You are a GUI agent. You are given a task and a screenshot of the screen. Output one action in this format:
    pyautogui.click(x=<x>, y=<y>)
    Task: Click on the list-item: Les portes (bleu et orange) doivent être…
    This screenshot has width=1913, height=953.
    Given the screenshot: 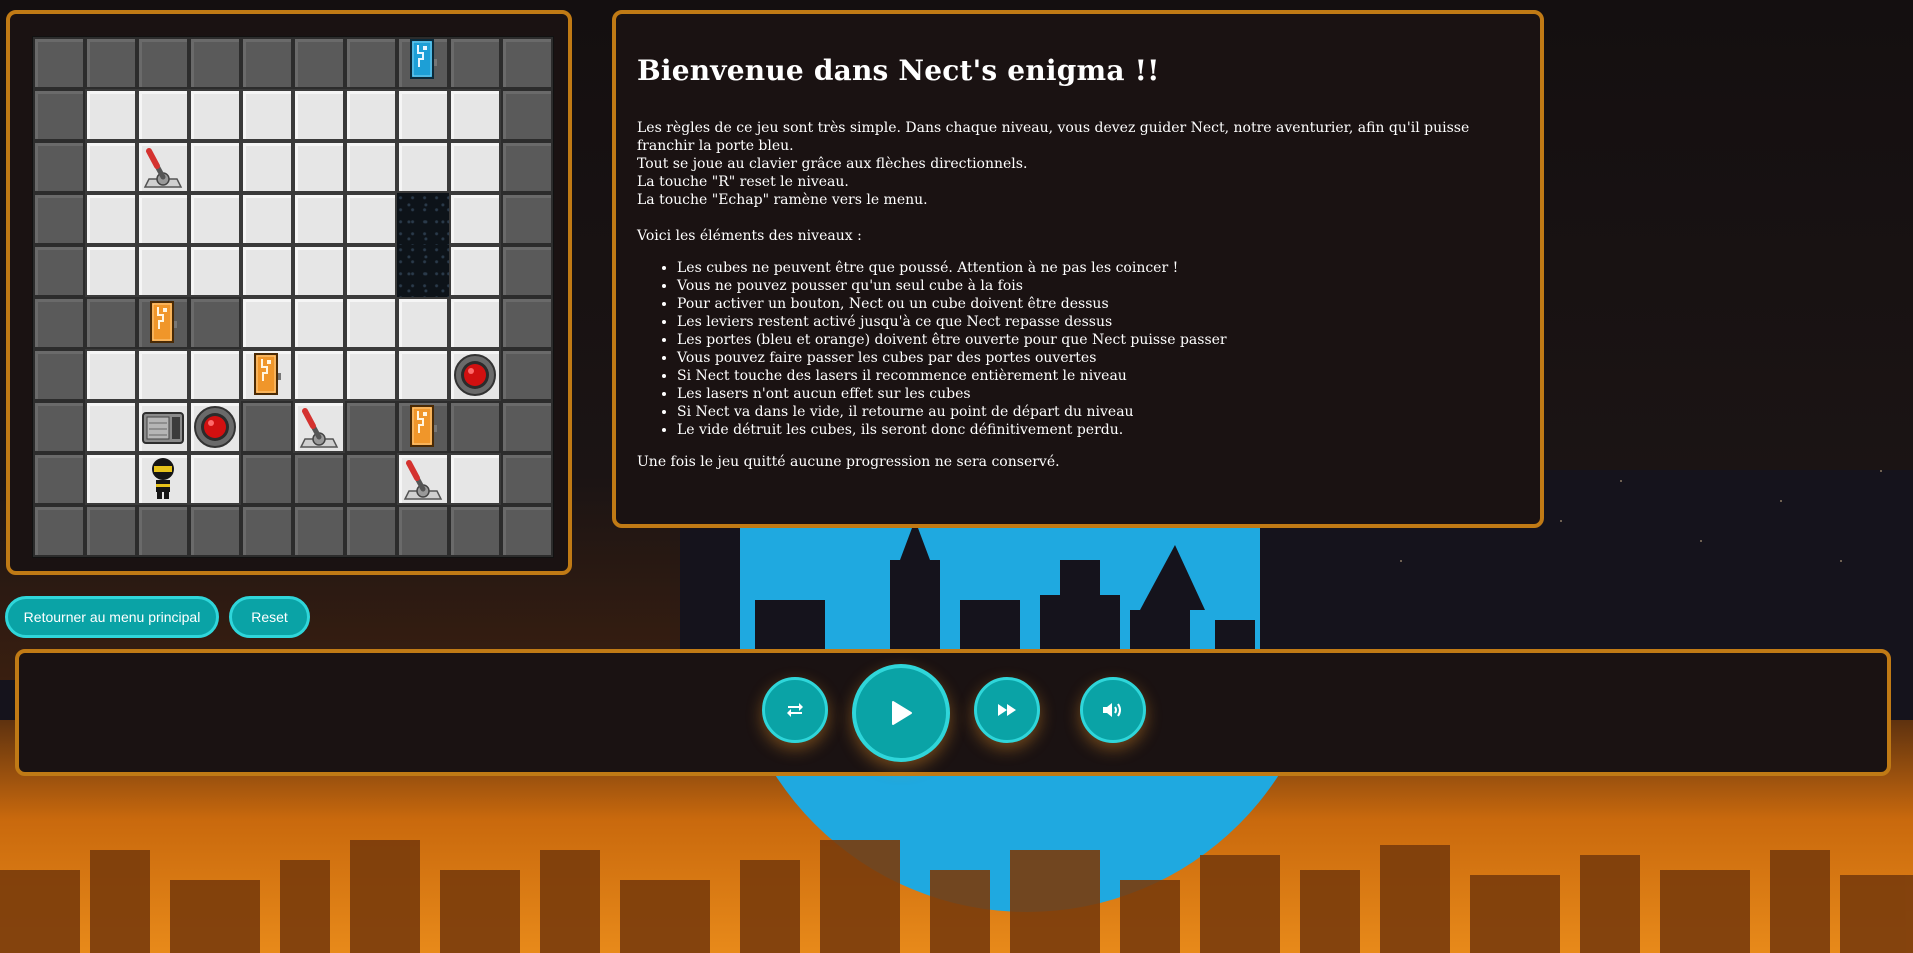 What is the action you would take?
    pyautogui.click(x=1098, y=340)
    